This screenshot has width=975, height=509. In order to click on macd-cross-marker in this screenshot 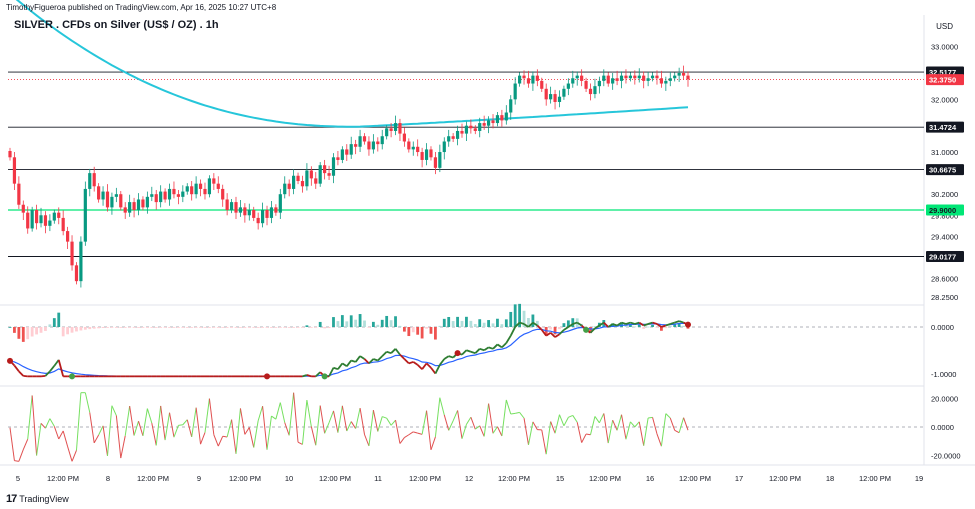, I will do `click(72, 376)`.